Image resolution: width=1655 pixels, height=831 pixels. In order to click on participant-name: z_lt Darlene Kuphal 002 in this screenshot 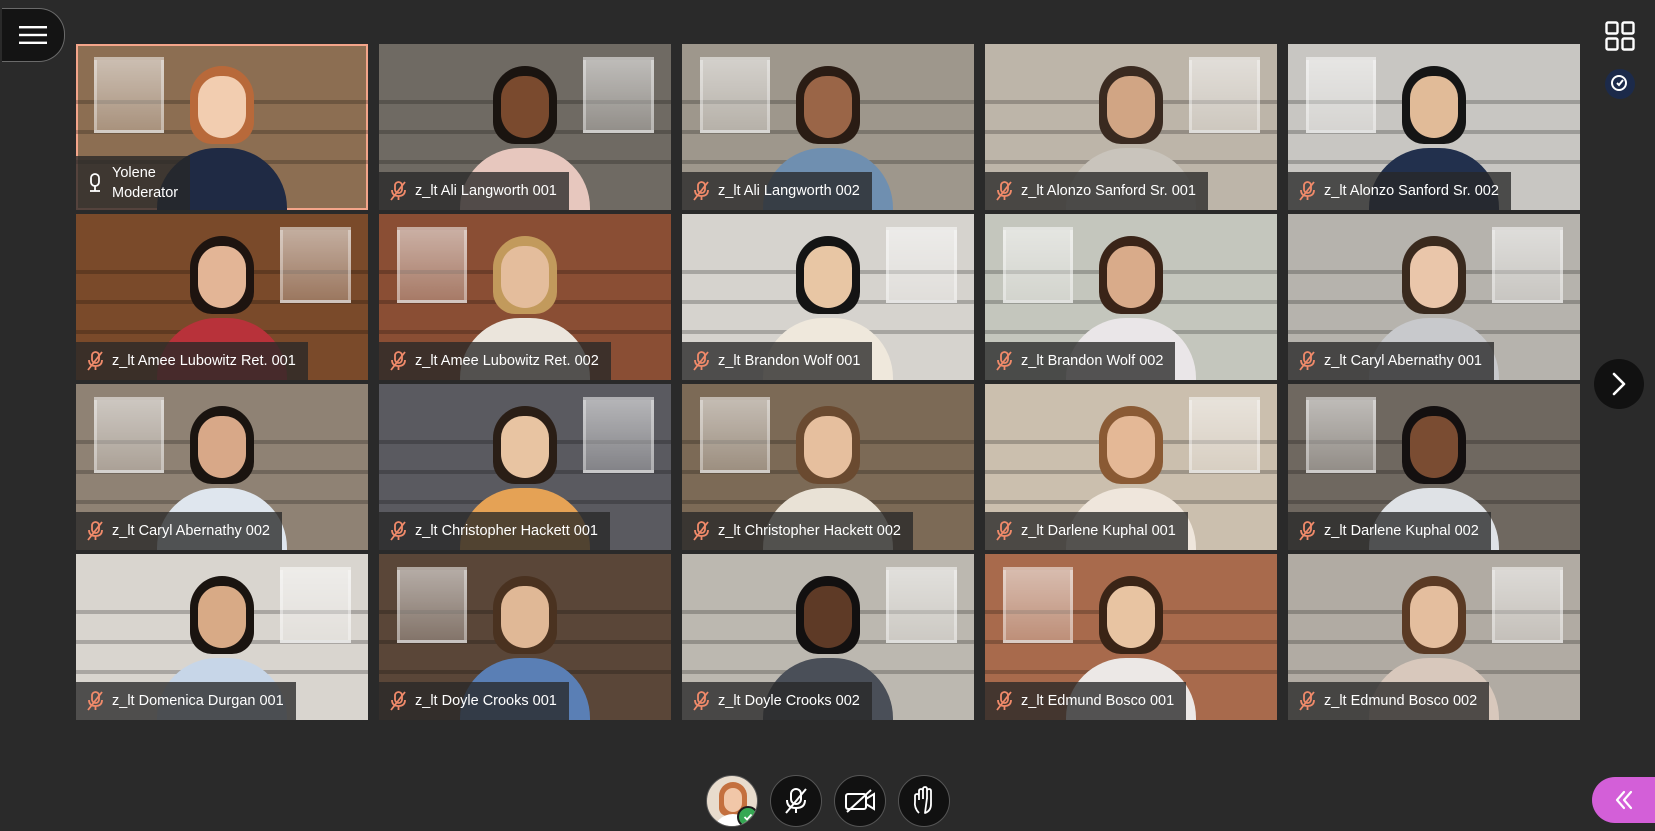, I will do `click(1401, 531)`.